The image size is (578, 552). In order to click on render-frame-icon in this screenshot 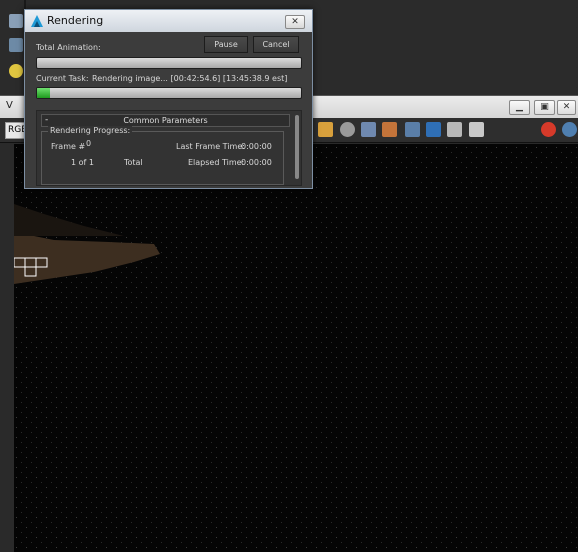, I will do `click(16, 45)`.